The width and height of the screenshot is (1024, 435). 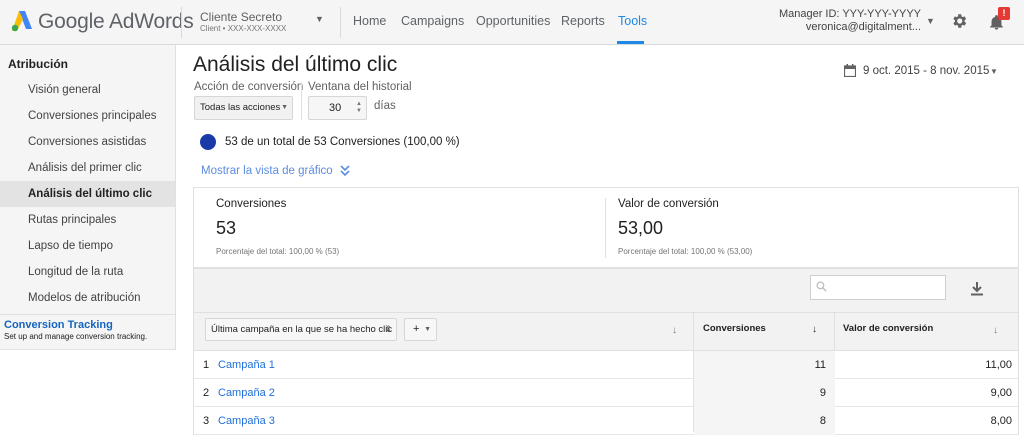 What do you see at coordinates (977, 288) in the screenshot?
I see `download-icon` at bounding box center [977, 288].